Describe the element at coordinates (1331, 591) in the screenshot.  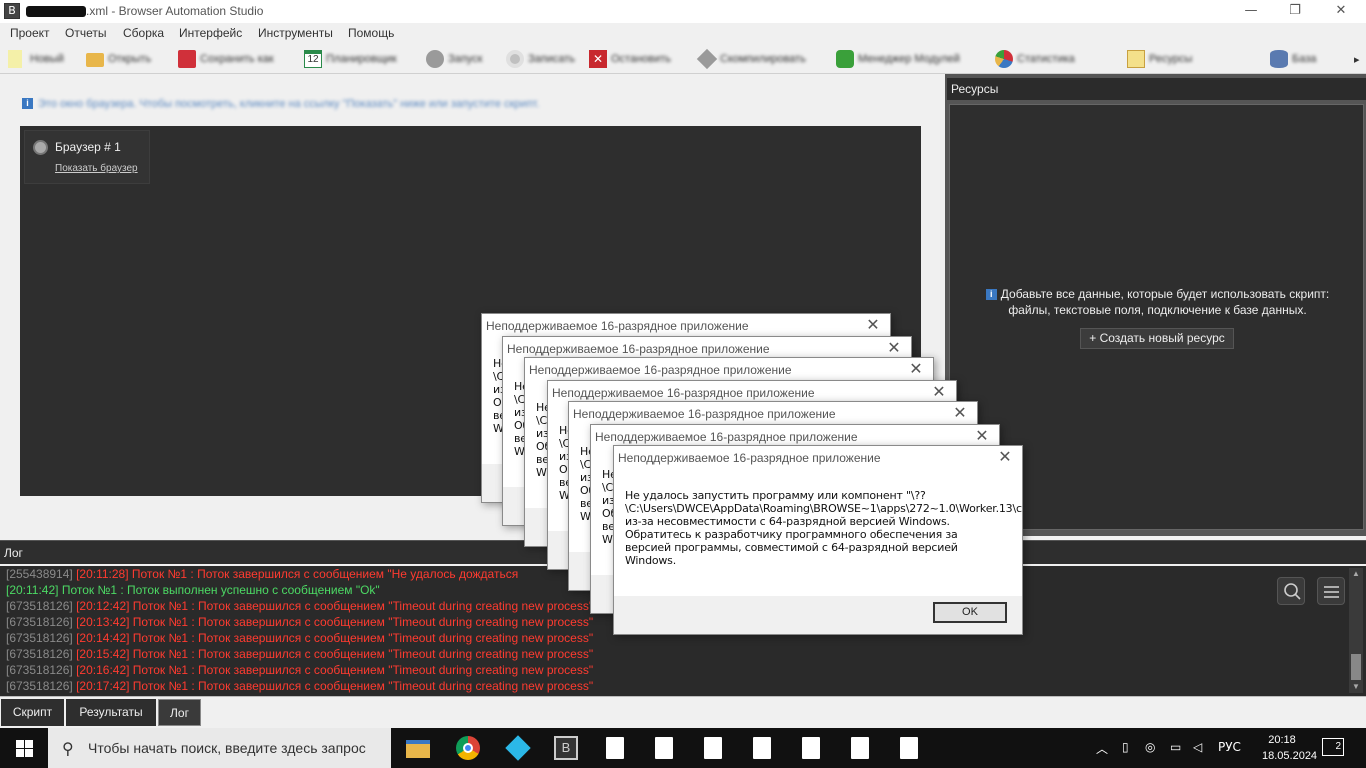
I see `log-menu-button` at that location.